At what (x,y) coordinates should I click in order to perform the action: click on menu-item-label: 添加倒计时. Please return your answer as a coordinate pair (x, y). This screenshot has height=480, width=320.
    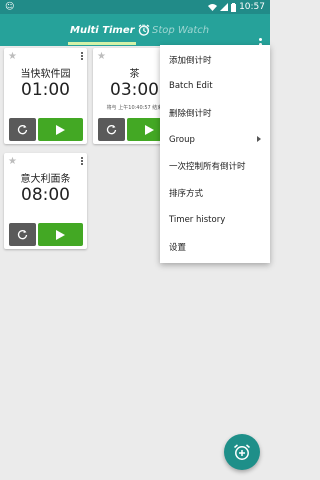
    Looking at the image, I should click on (190, 61).